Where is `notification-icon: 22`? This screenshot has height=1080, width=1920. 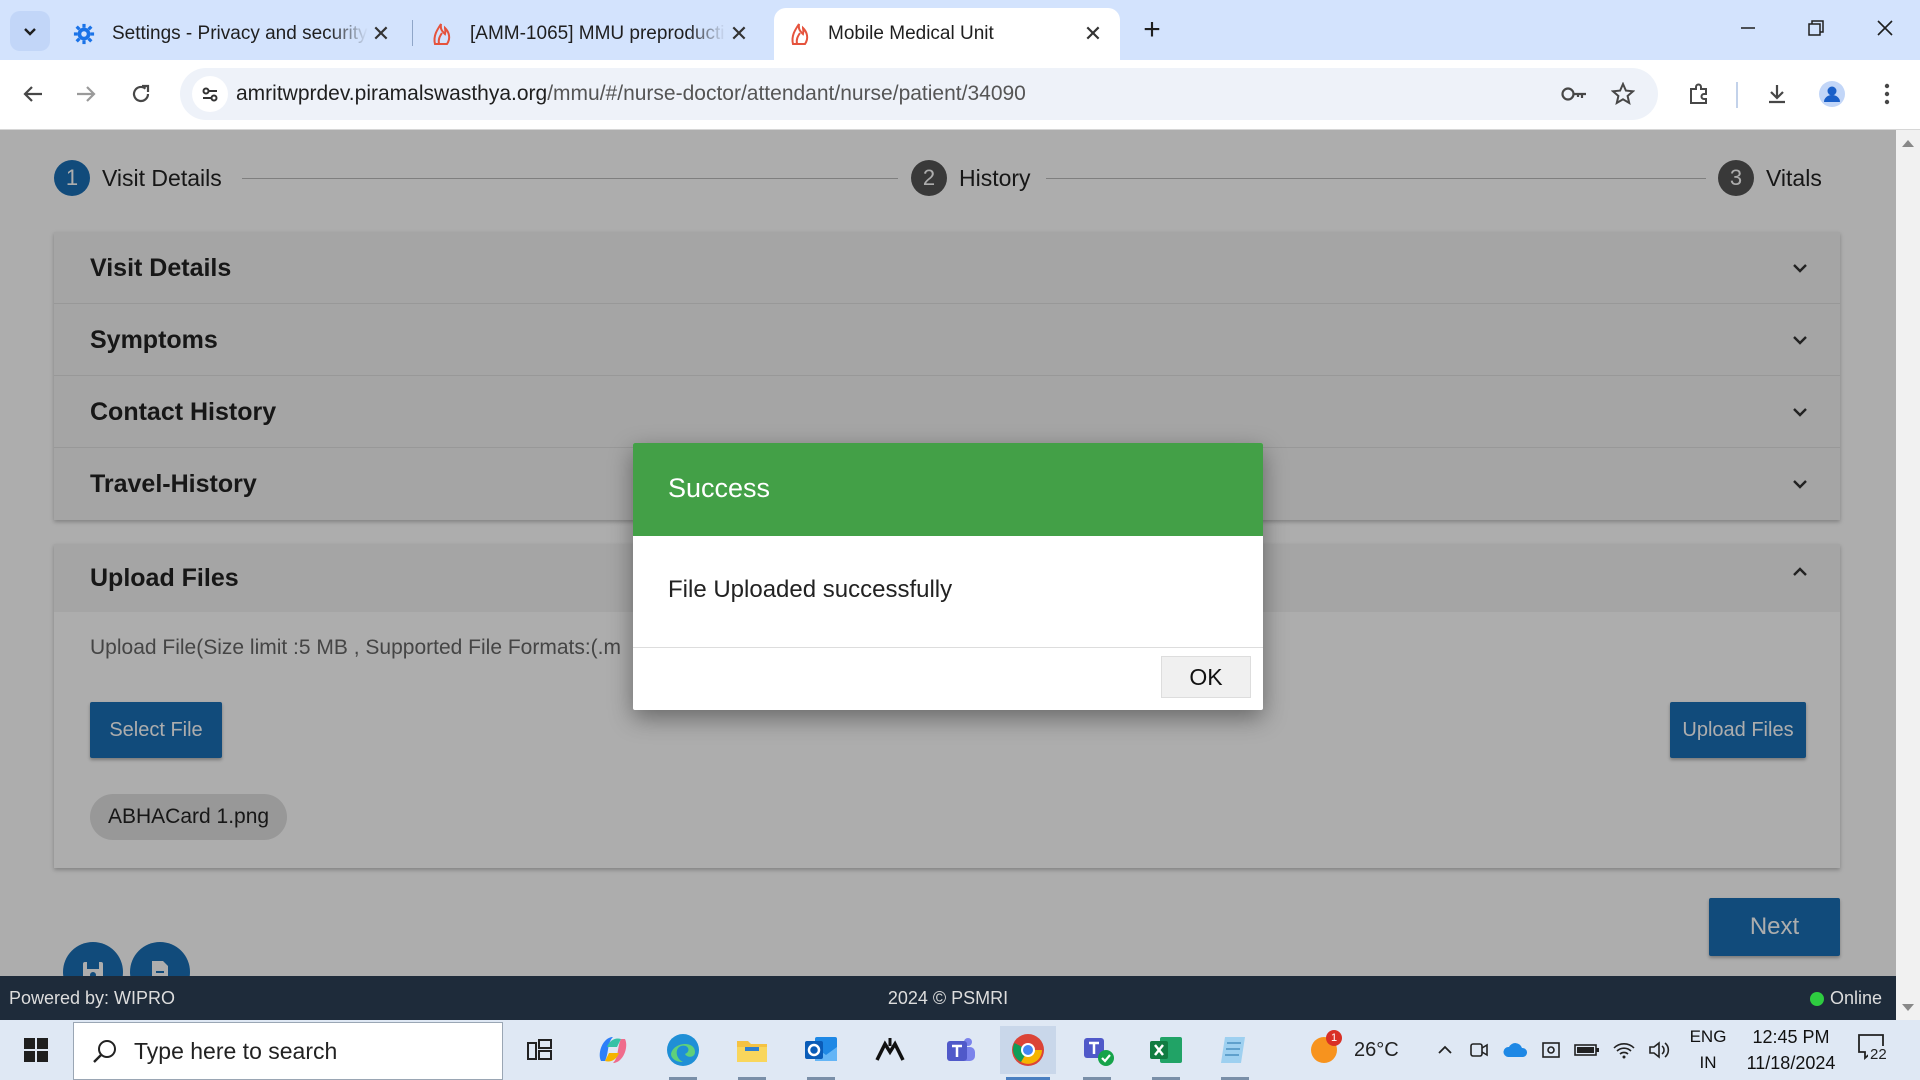
notification-icon: 22 is located at coordinates (1874, 1050).